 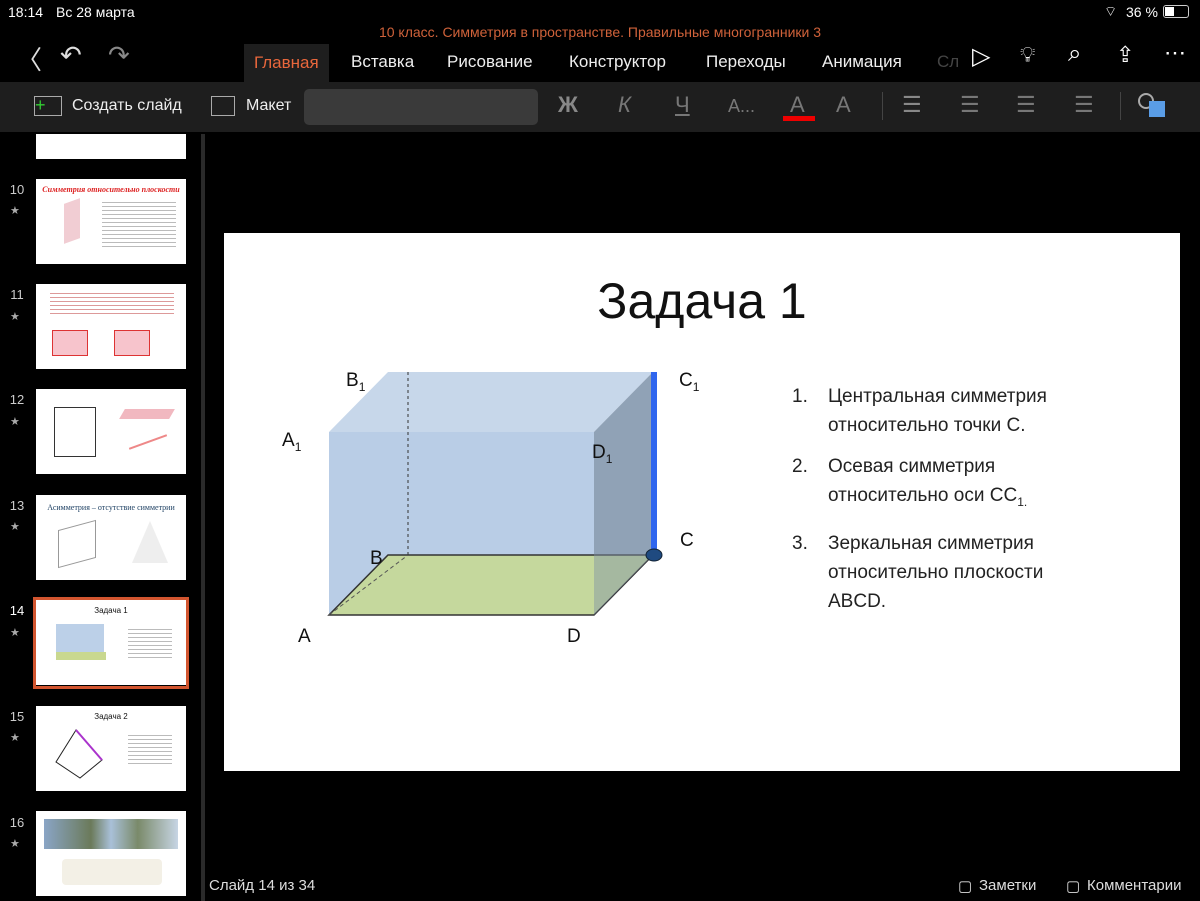 I want to click on point-c, so click(x=654, y=555).